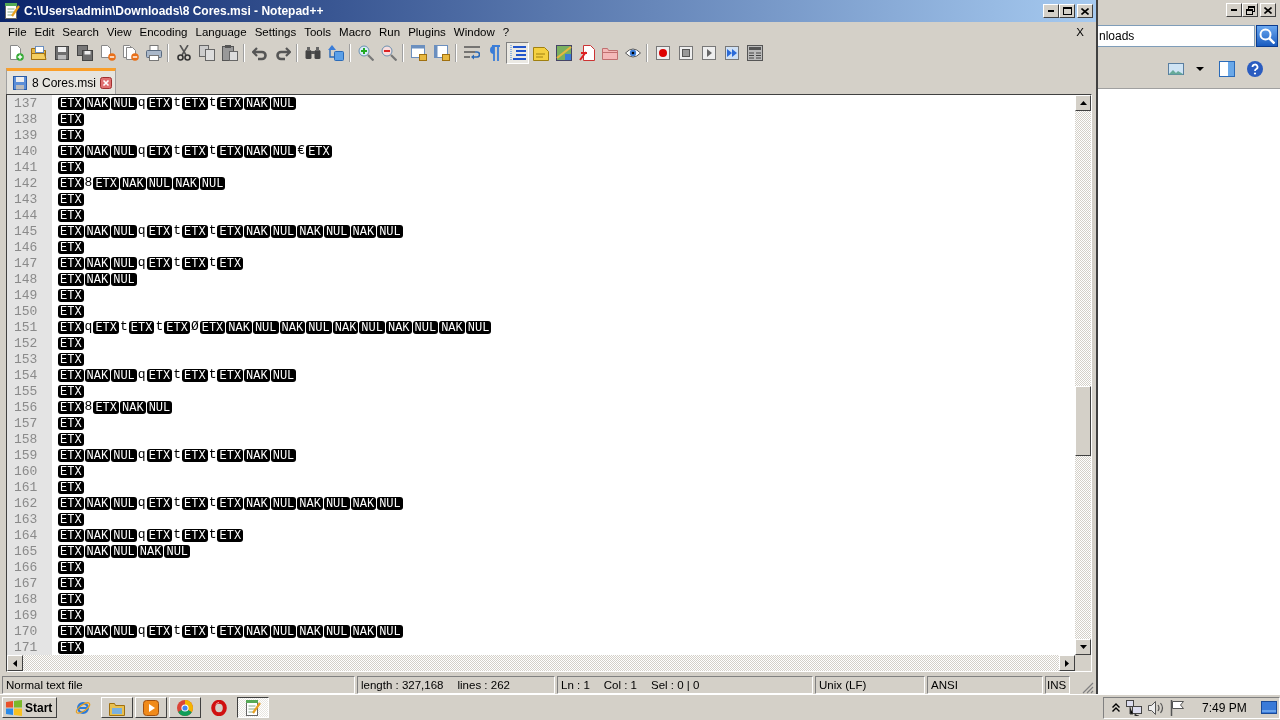 Image resolution: width=1280 pixels, height=720 pixels. I want to click on line-number: 169, so click(26, 615).